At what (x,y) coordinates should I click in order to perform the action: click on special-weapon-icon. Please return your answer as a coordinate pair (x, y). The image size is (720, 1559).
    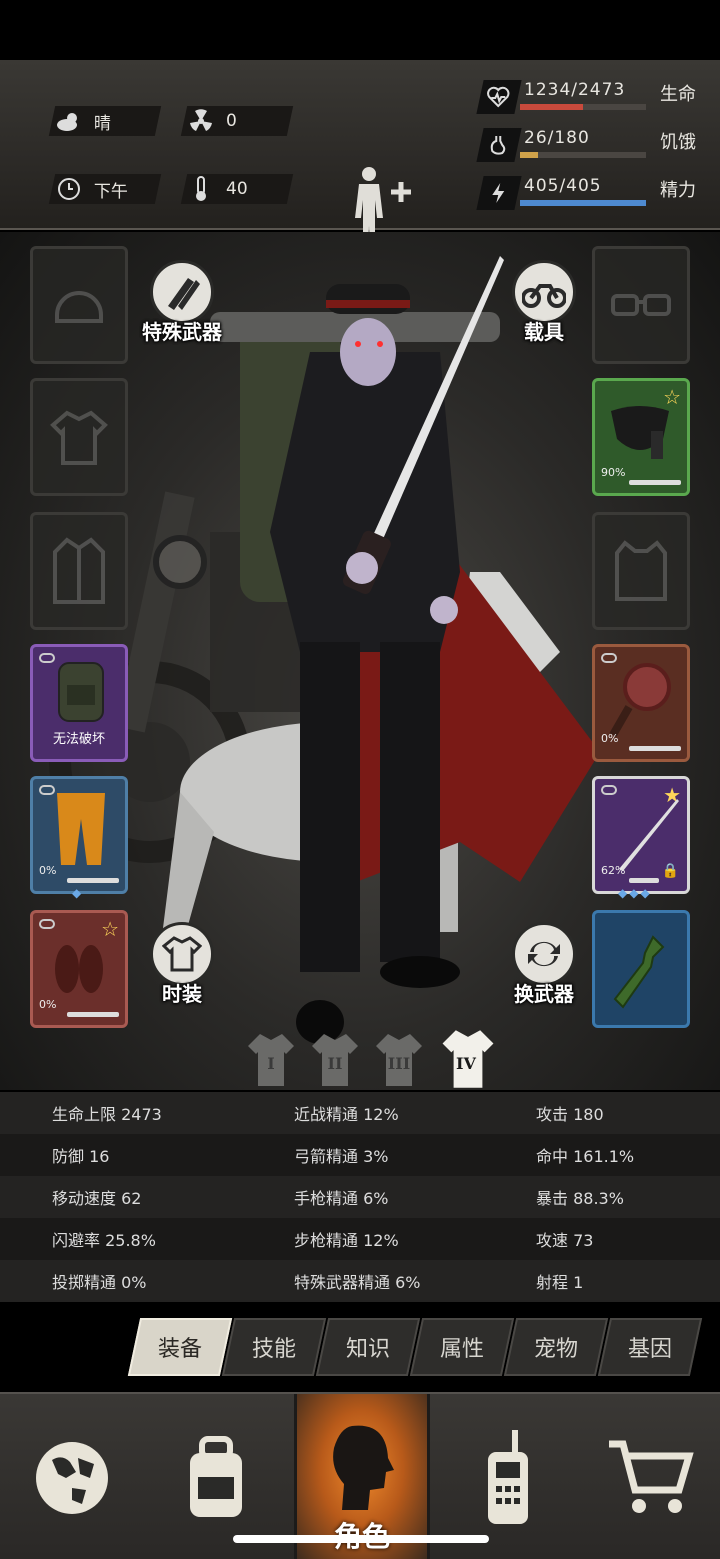
    Looking at the image, I should click on (182, 292).